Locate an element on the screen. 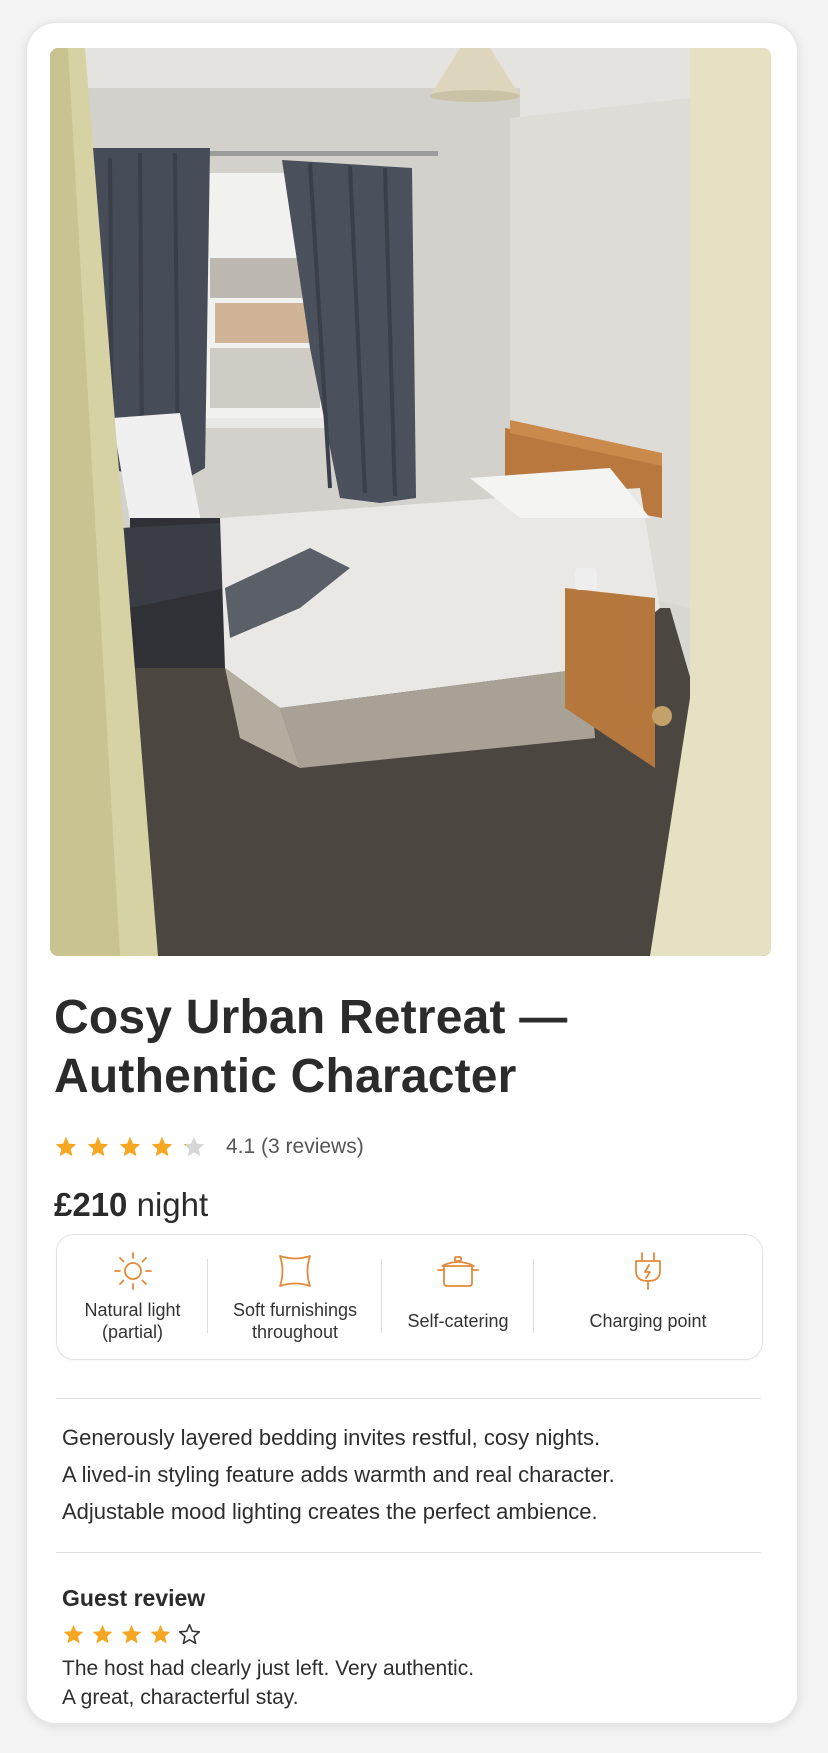 The image size is (828, 1753). amenity-soft-furnishings: Soft furnishings throughout is located at coordinates (295, 1297).